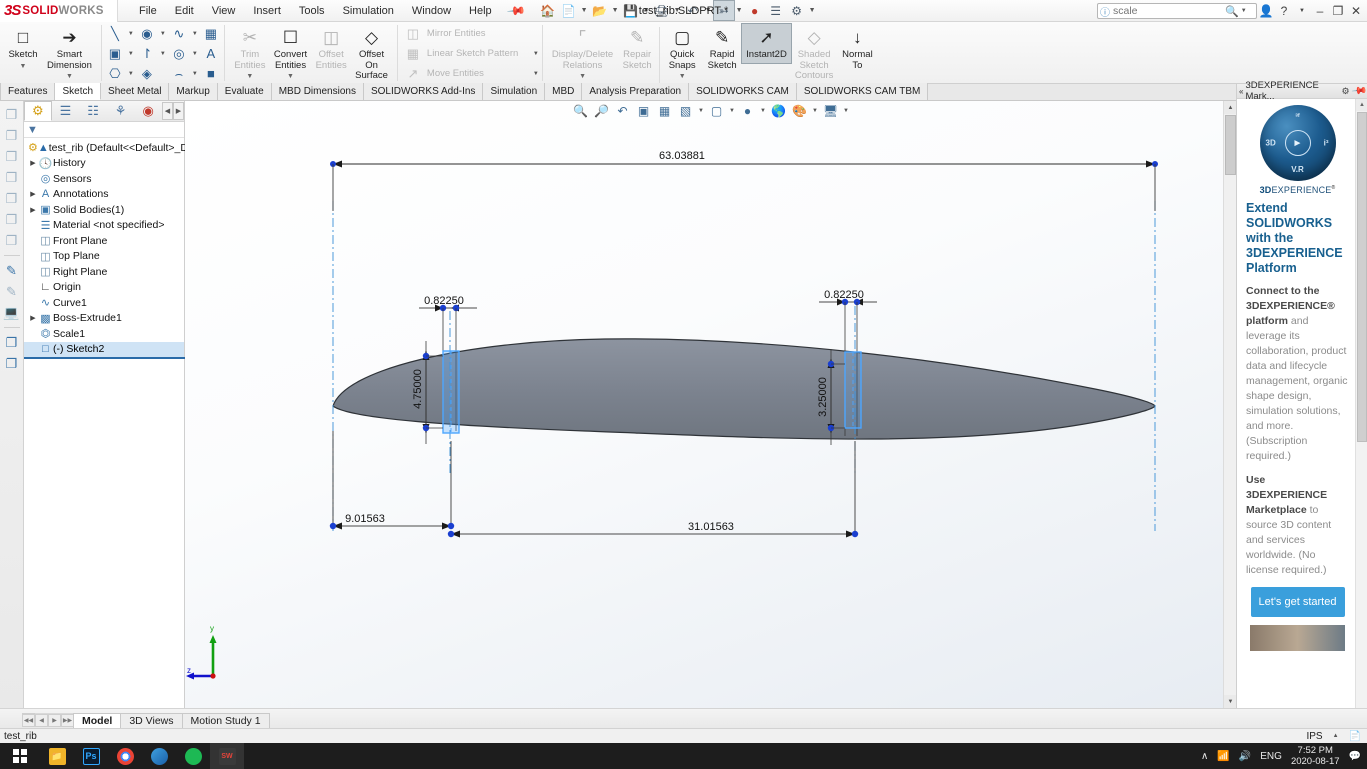  I want to click on ellipse-icon: ◎, so click(179, 53).